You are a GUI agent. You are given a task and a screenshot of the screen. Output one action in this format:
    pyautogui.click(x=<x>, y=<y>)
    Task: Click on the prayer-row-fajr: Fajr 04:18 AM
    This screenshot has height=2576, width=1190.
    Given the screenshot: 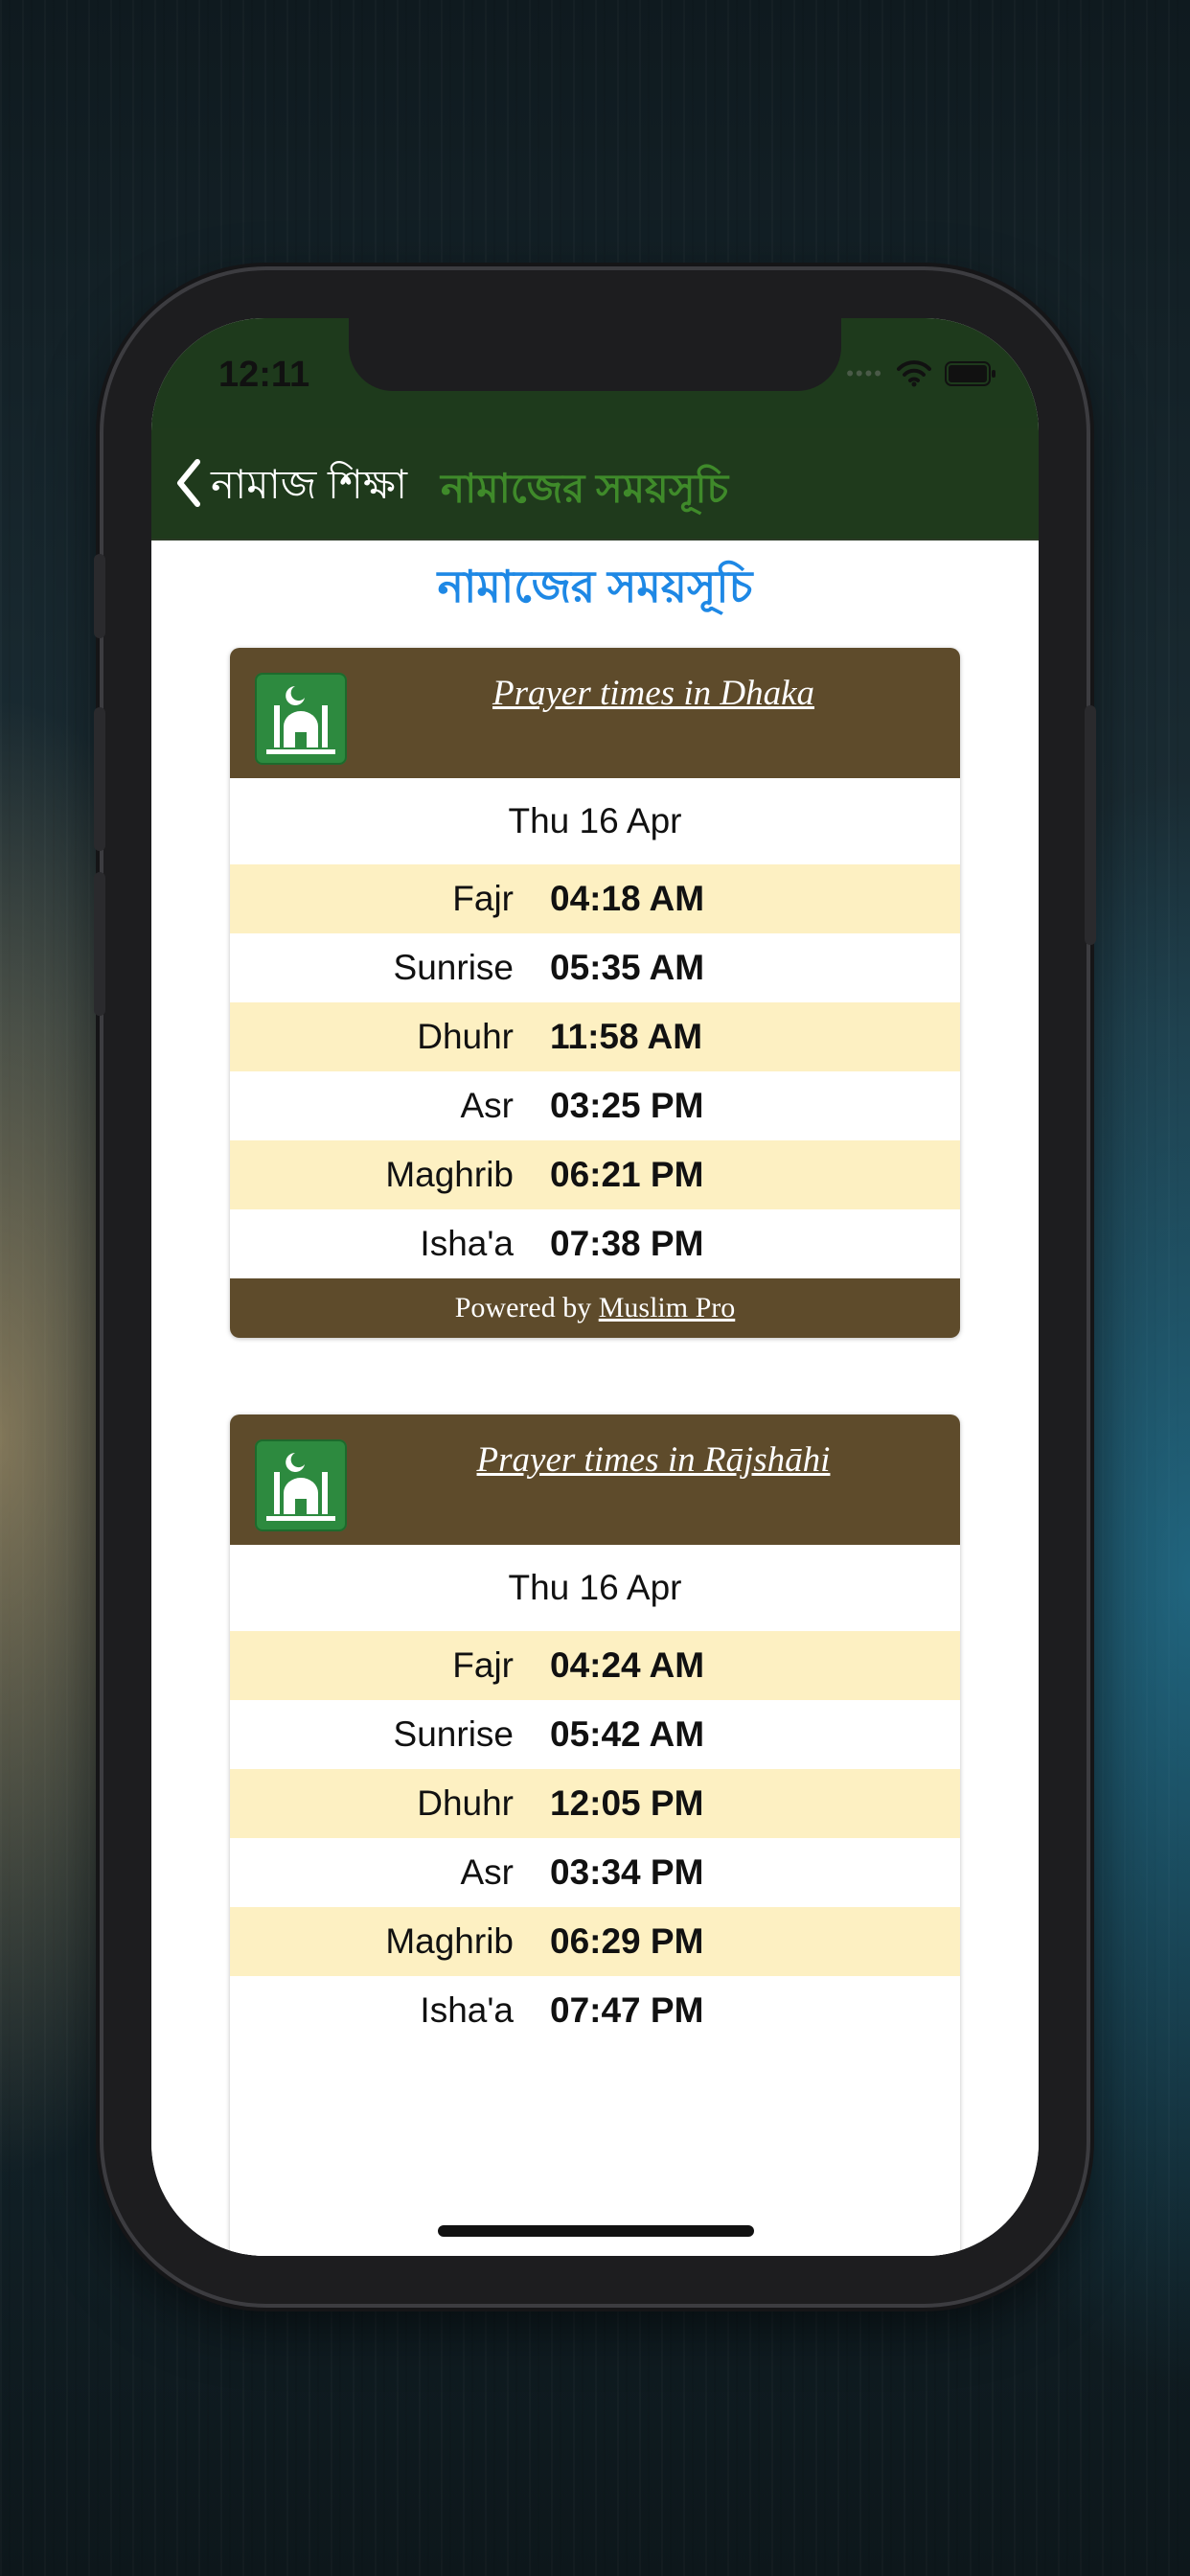 What is the action you would take?
    pyautogui.click(x=595, y=899)
    